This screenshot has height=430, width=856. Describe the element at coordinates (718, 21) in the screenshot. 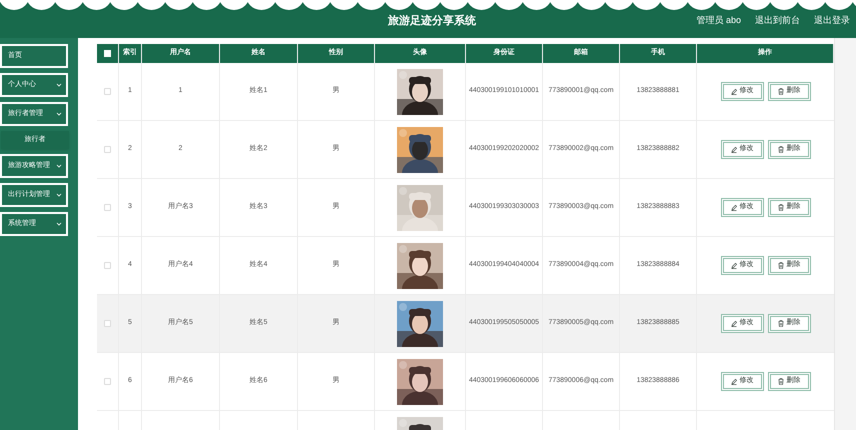

I see `user-link: 管理员 abo` at that location.